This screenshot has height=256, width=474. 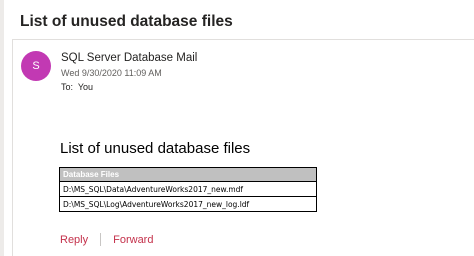 What do you see at coordinates (126, 21) in the screenshot?
I see `email-subject: List of unused database files` at bounding box center [126, 21].